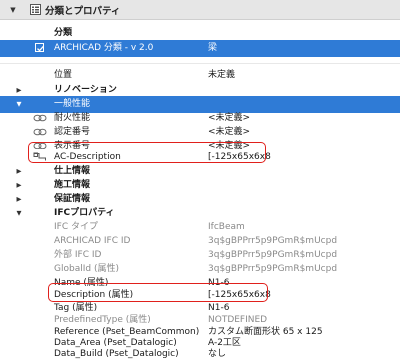 The width and height of the screenshot is (400, 363). Describe the element at coordinates (85, 90) in the screenshot. I see `renovation-label: リノベーション` at that location.